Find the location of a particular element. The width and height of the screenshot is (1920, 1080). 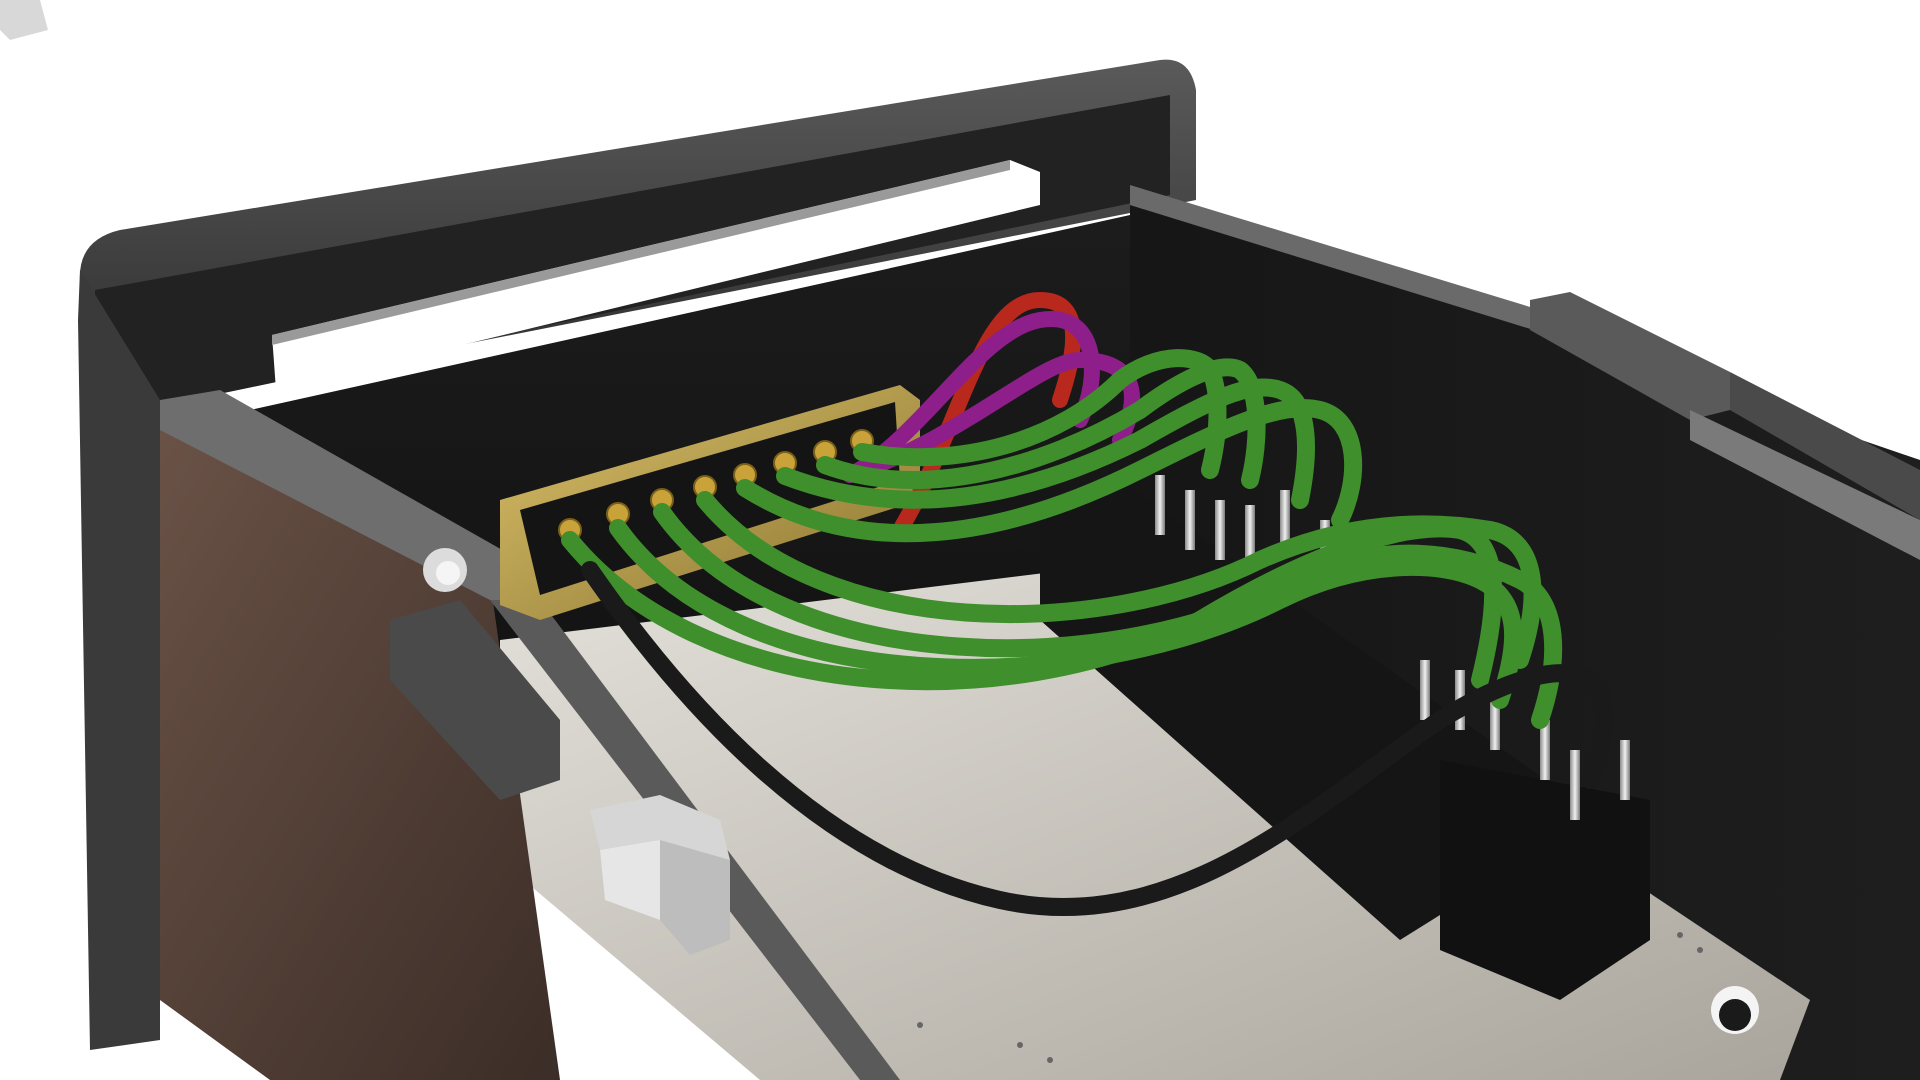

fragment-top-left is located at coordinates (24, 20).